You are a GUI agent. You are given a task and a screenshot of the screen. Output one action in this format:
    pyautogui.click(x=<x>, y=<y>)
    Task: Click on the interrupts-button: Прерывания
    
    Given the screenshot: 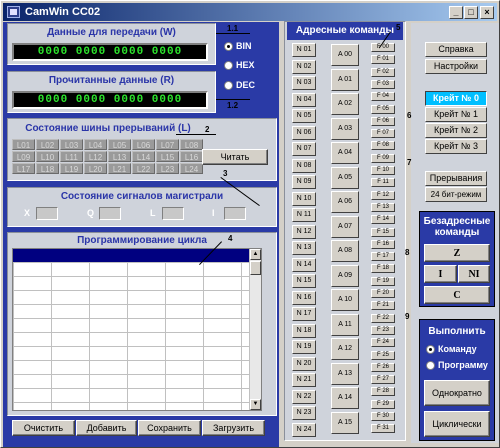 What is the action you would take?
    pyautogui.click(x=456, y=178)
    